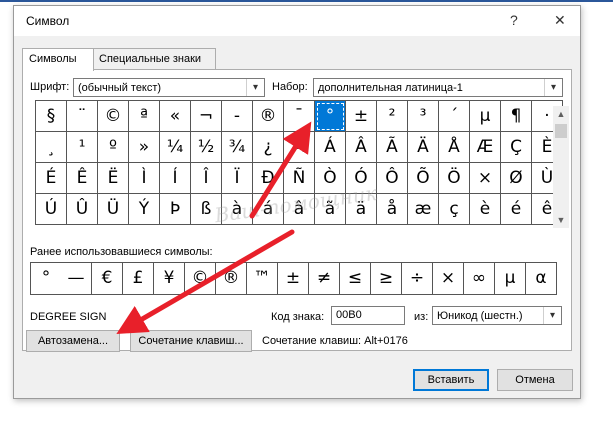 The width and height of the screenshot is (613, 425). Describe the element at coordinates (205, 282) in the screenshot. I see `arrow-to-autocorrect-button` at that location.